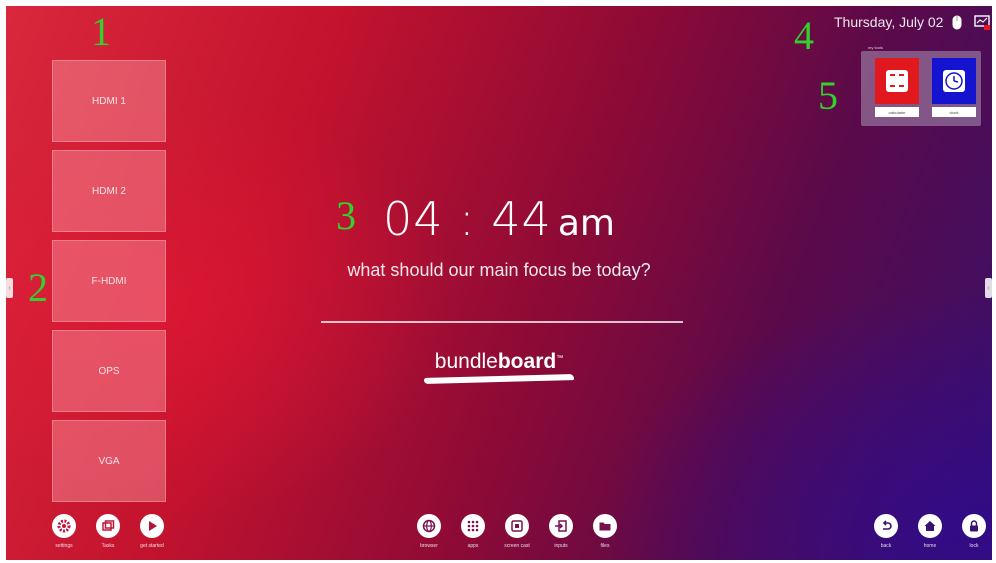 Image resolution: width=996 pixels, height=563 pixels. I want to click on tasks-button-circle, so click(108, 526).